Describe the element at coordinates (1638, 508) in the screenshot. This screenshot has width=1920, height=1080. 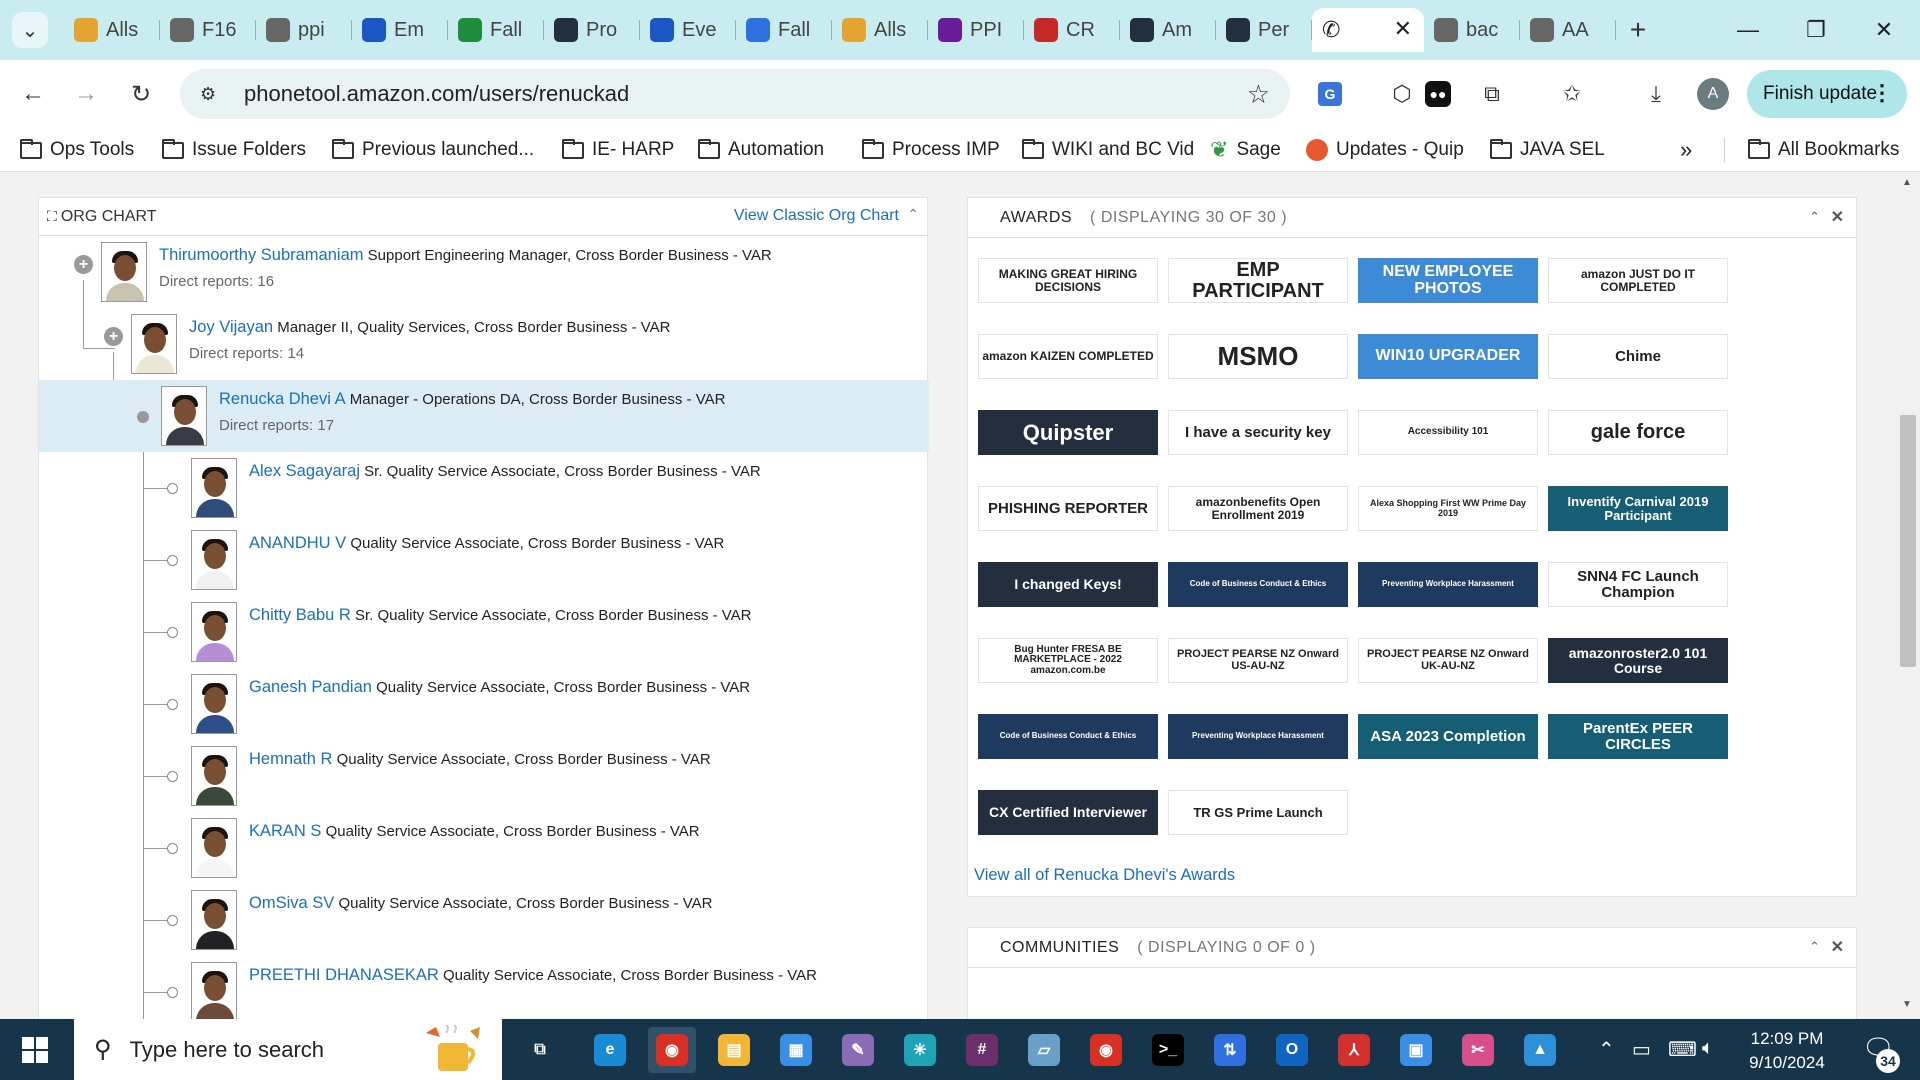
I see `award-badge: Inventify Carnival 2019 Participant` at that location.